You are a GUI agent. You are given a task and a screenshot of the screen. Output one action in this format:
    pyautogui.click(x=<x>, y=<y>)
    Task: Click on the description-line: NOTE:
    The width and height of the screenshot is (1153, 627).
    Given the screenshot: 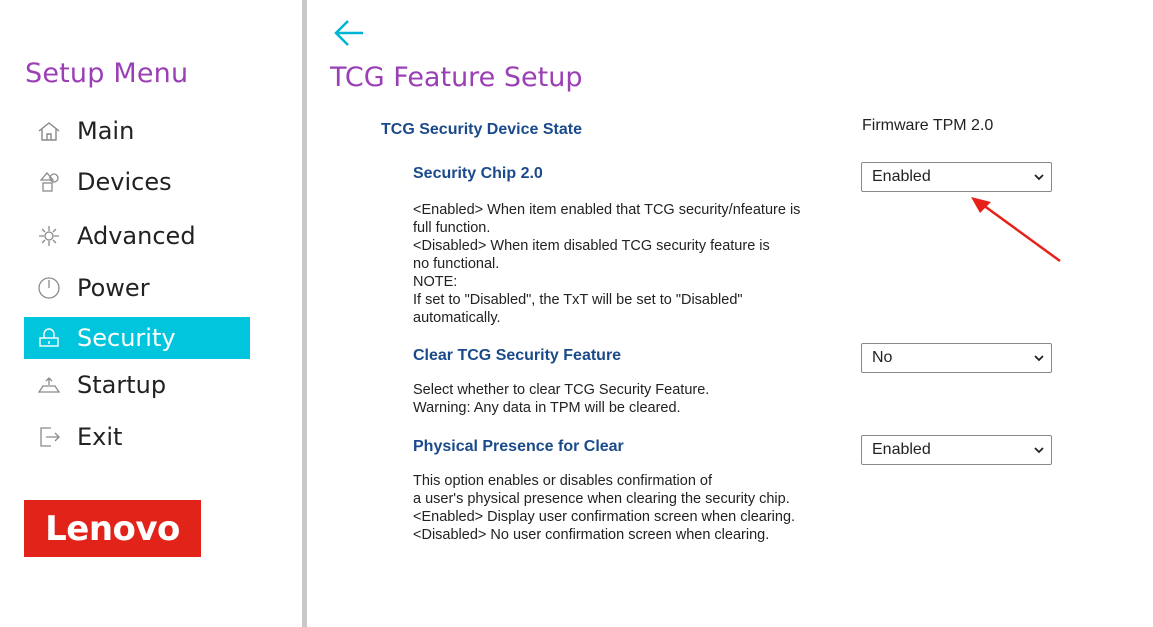 What is the action you would take?
    pyautogui.click(x=435, y=282)
    